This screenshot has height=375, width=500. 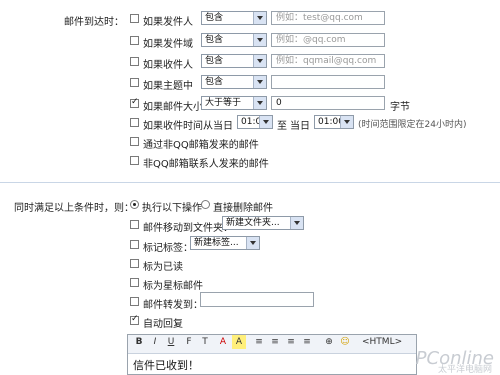 What do you see at coordinates (168, 44) in the screenshot?
I see `sender-domain-label: 如果发件域` at bounding box center [168, 44].